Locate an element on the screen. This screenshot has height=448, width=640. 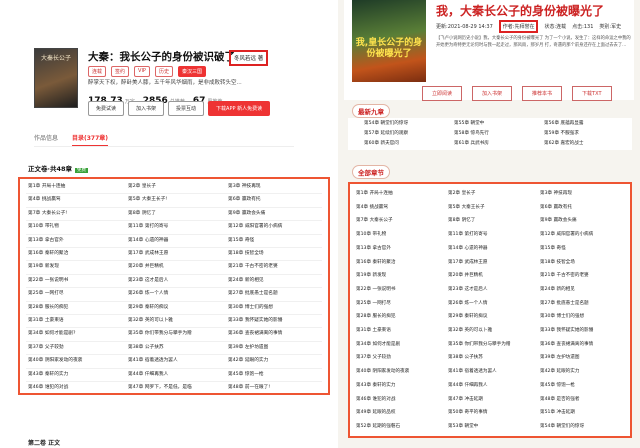
free-read-button: 免费试读 is located at coordinates (106, 108).